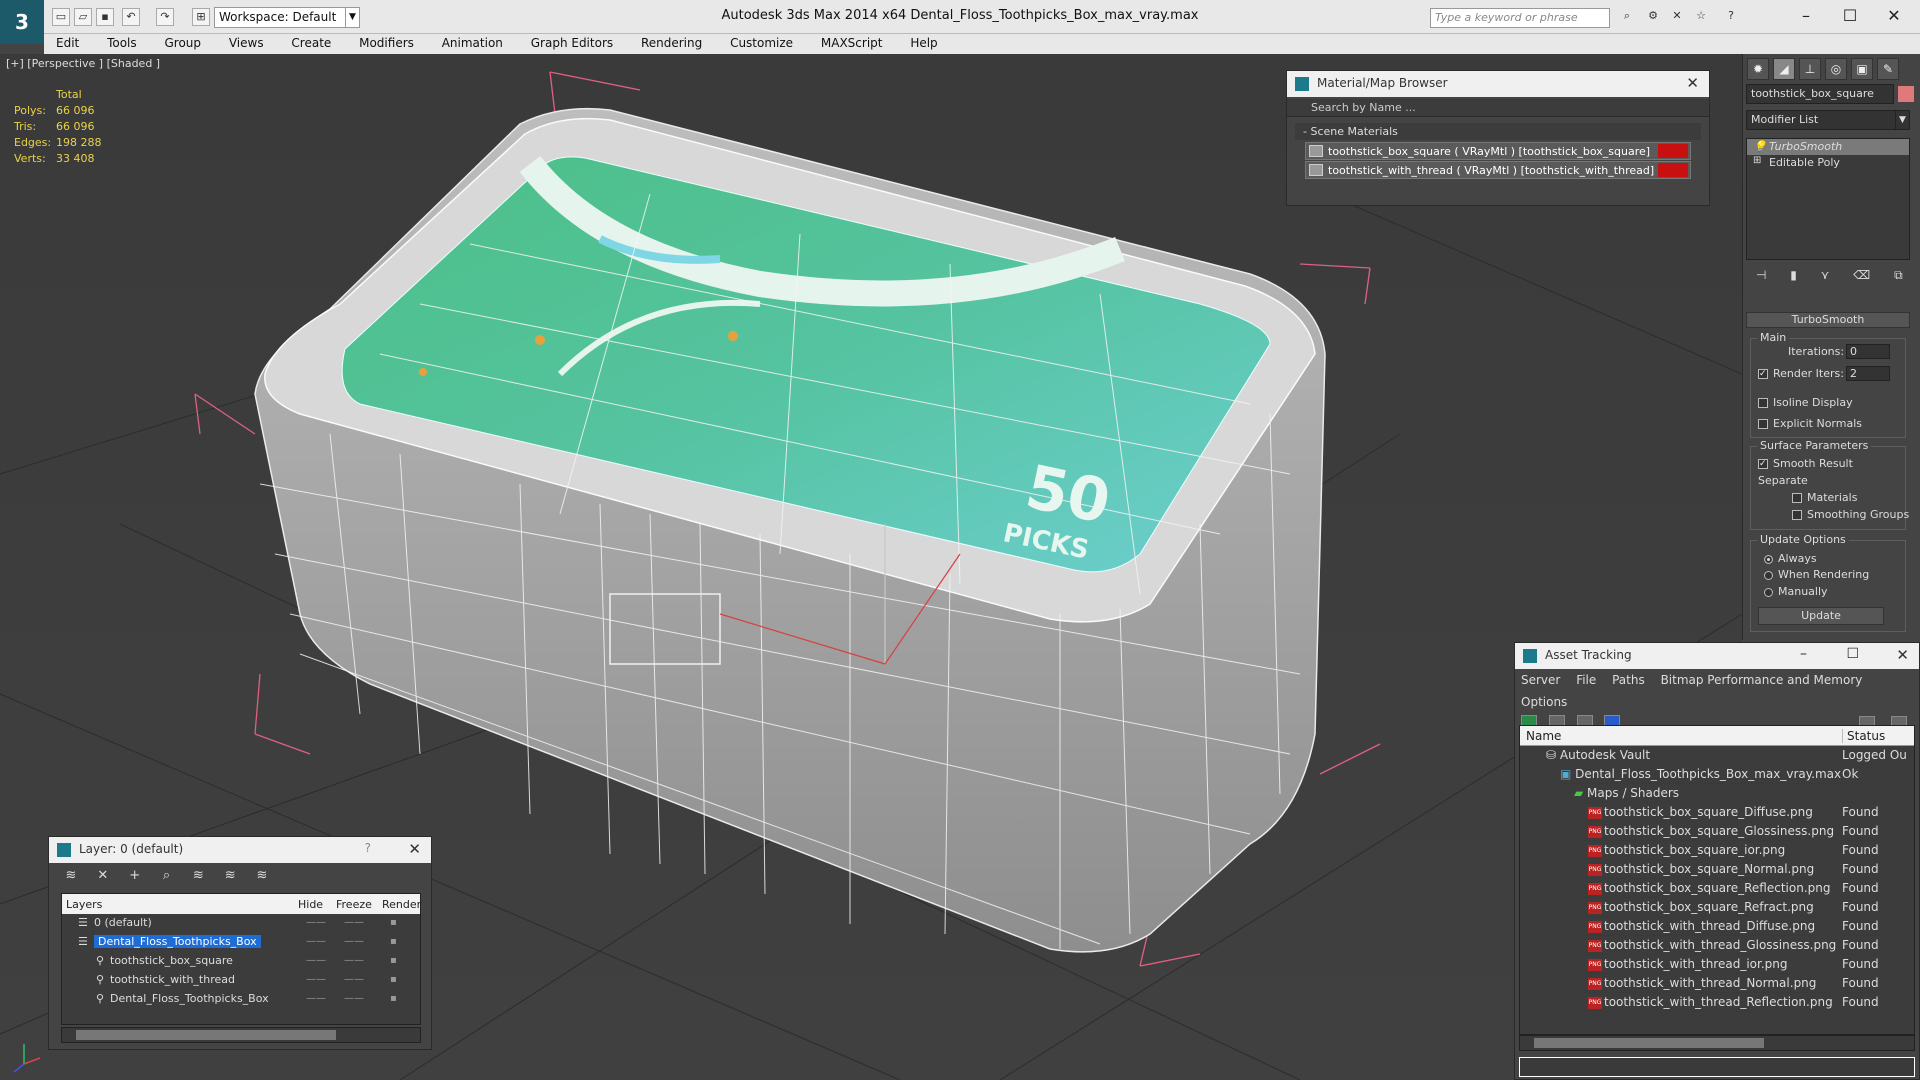  Describe the element at coordinates (1717, 869) in the screenshot. I see `asset-row: PNG toothstick_box_square_Normal.png Found` at that location.